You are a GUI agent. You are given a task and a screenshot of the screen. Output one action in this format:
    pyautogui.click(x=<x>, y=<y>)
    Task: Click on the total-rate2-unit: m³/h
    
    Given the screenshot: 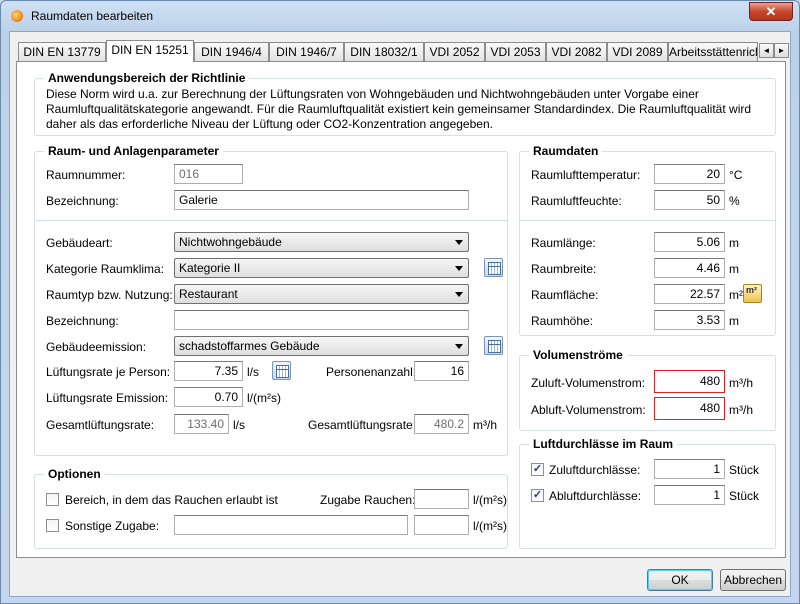 What is the action you would take?
    pyautogui.click(x=485, y=425)
    